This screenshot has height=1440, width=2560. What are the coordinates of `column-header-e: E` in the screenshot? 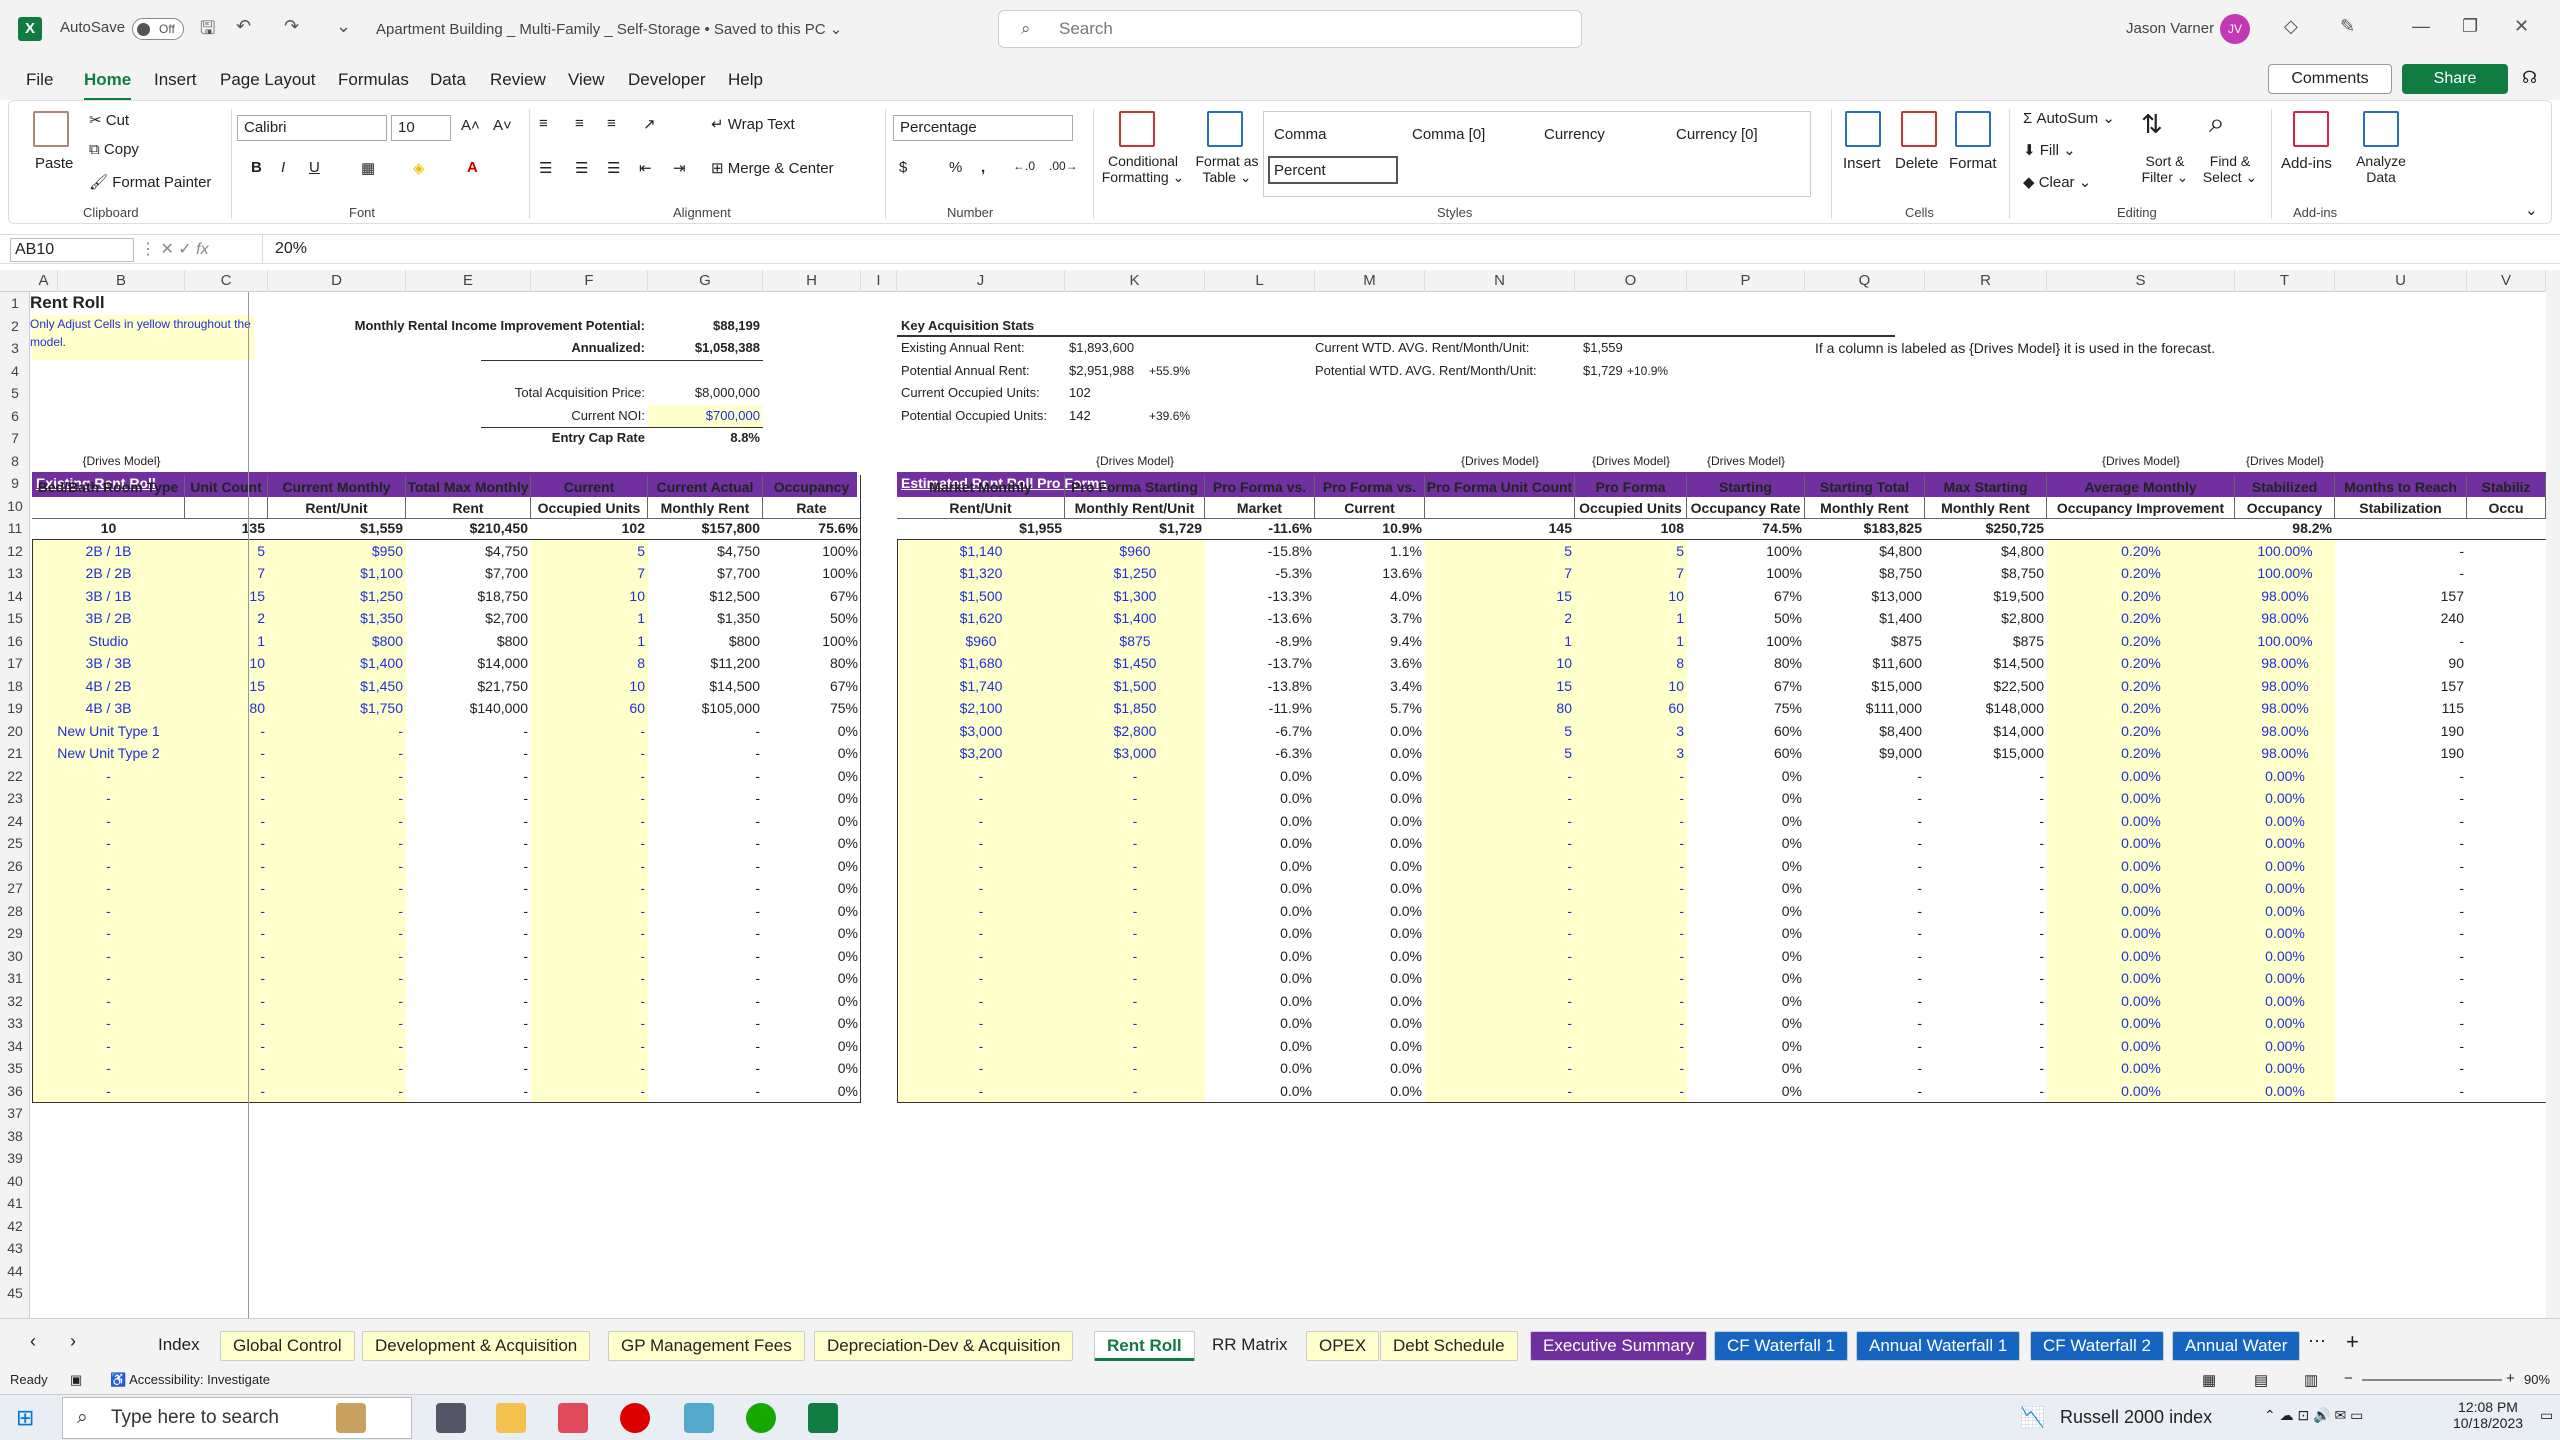 It's located at (468, 281).